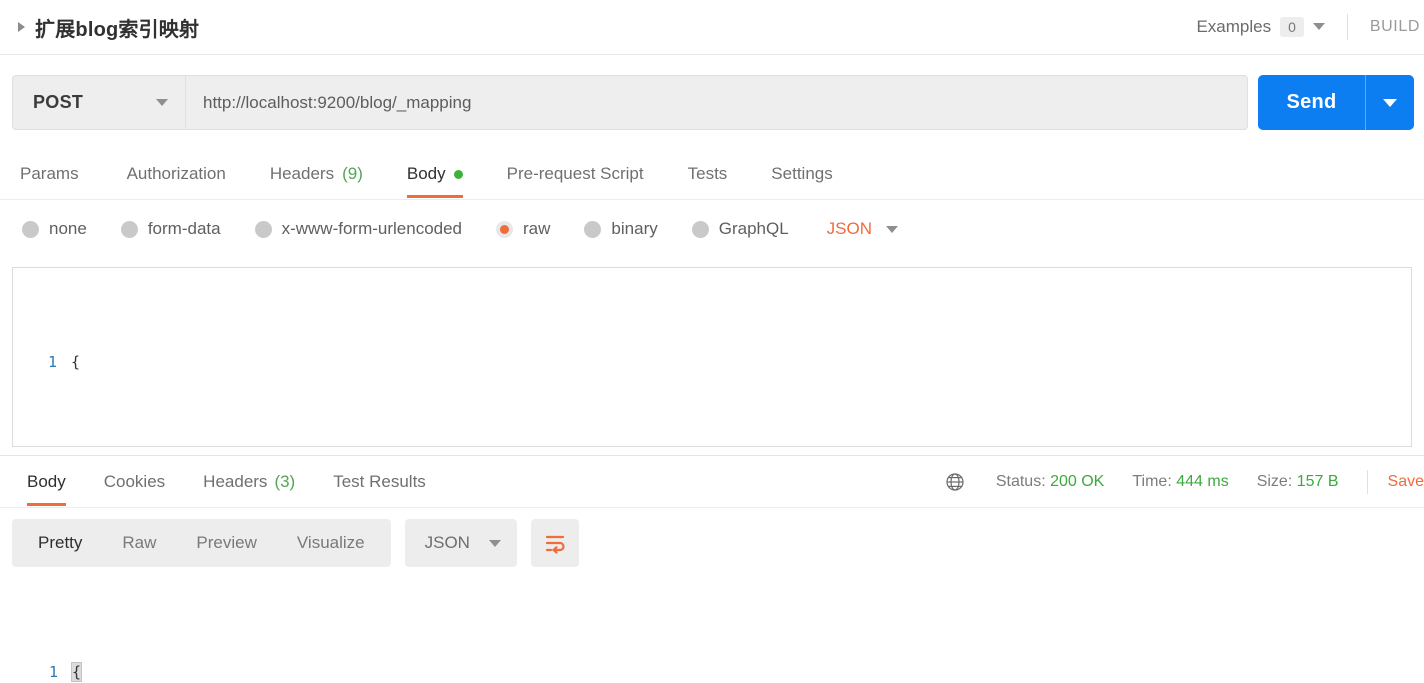  I want to click on tab-tests: Tests, so click(708, 174).